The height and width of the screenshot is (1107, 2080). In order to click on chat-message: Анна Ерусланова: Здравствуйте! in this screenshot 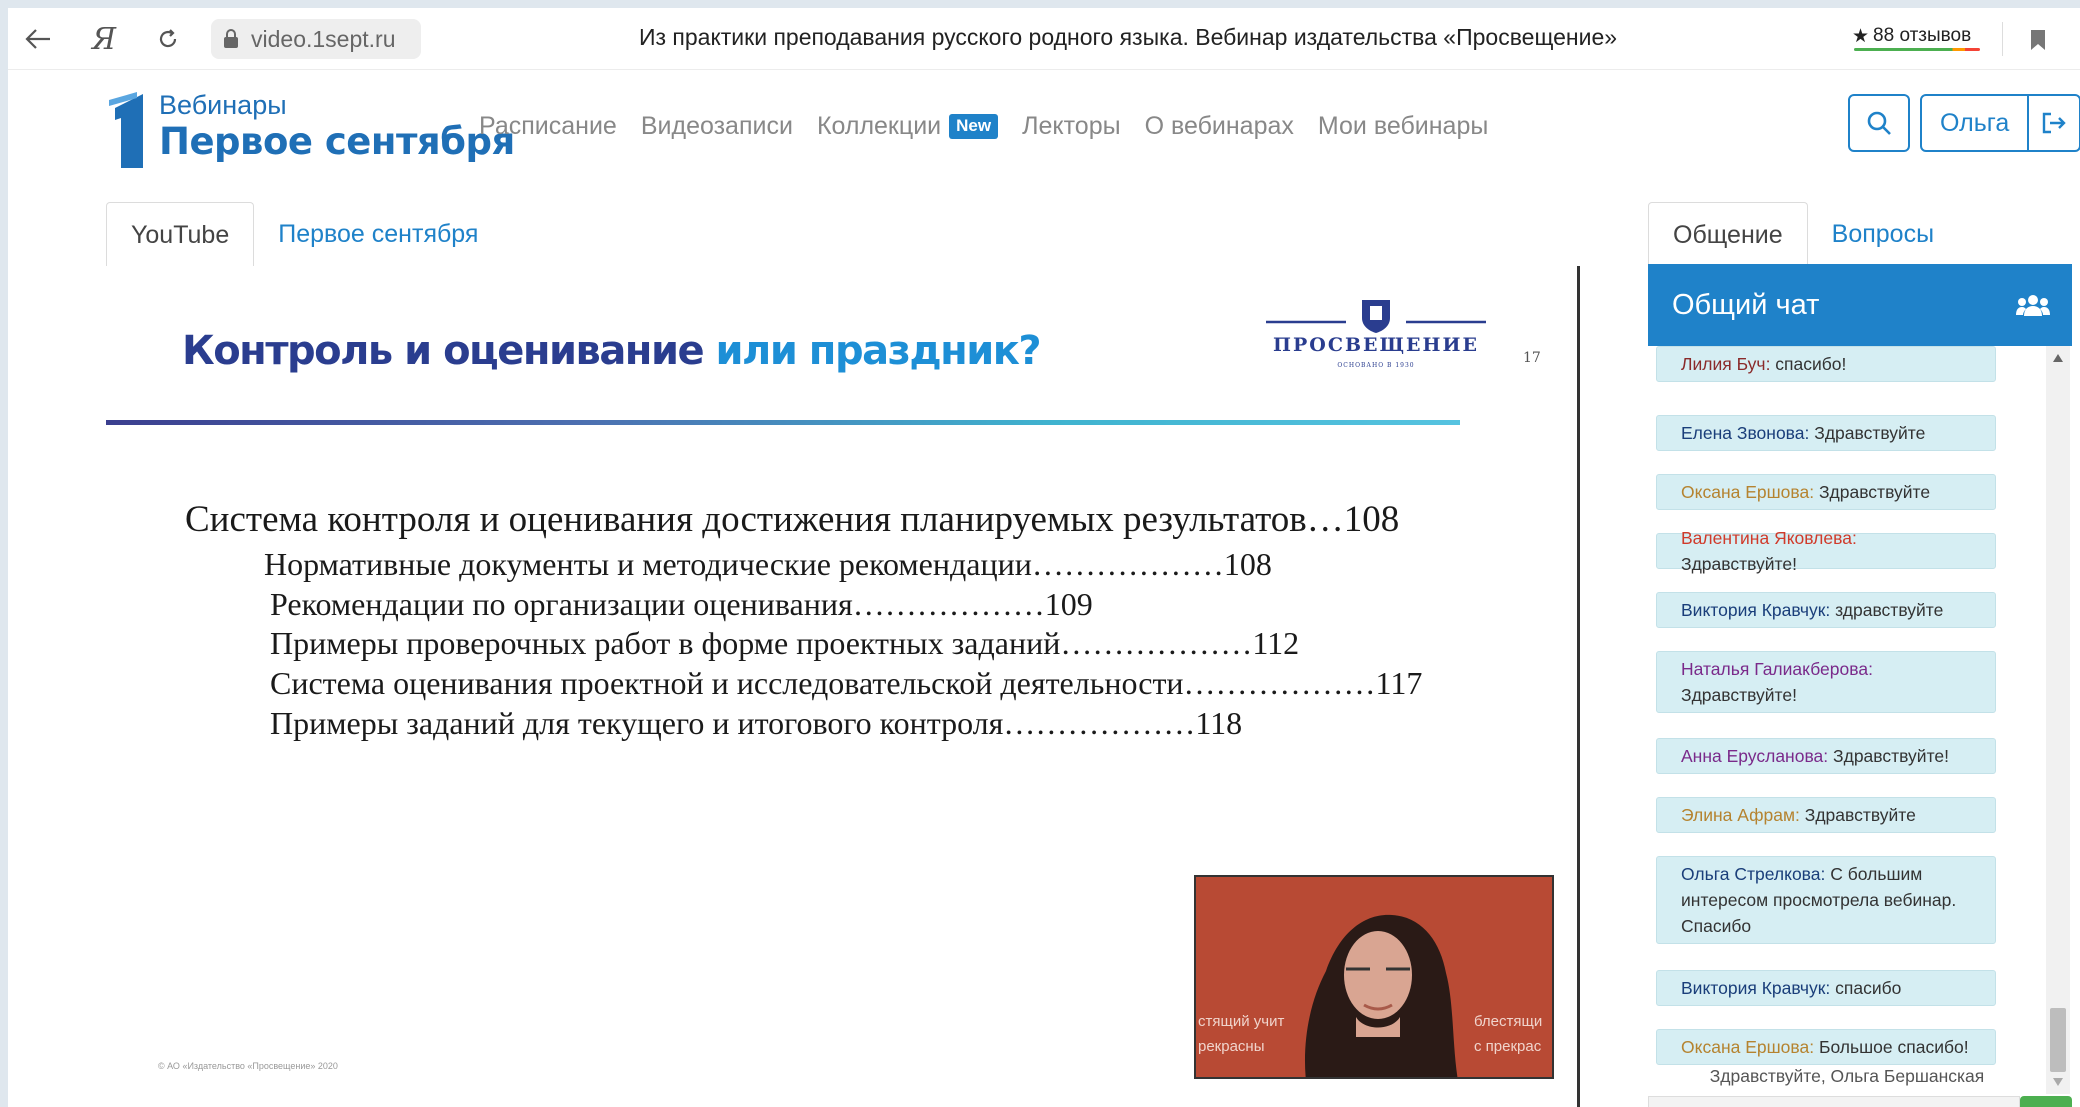, I will do `click(1826, 756)`.